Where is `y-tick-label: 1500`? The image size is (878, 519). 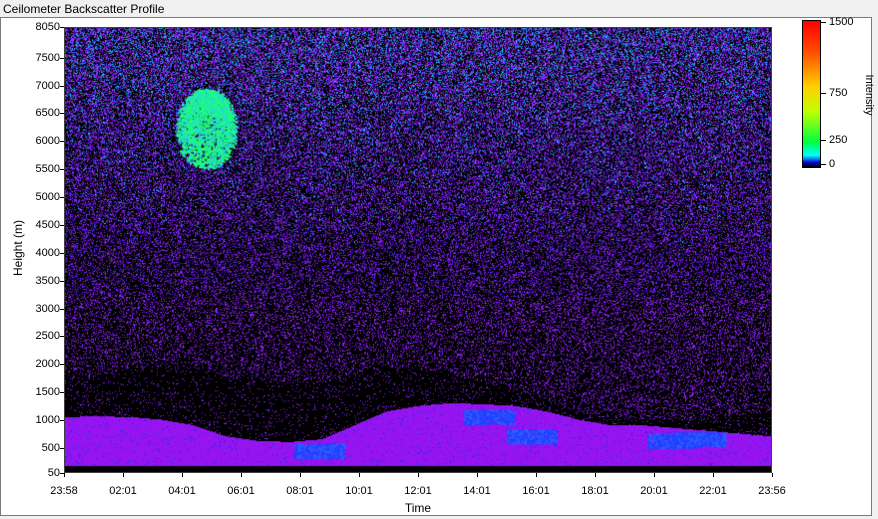
y-tick-label: 1500 is located at coordinates (47, 392).